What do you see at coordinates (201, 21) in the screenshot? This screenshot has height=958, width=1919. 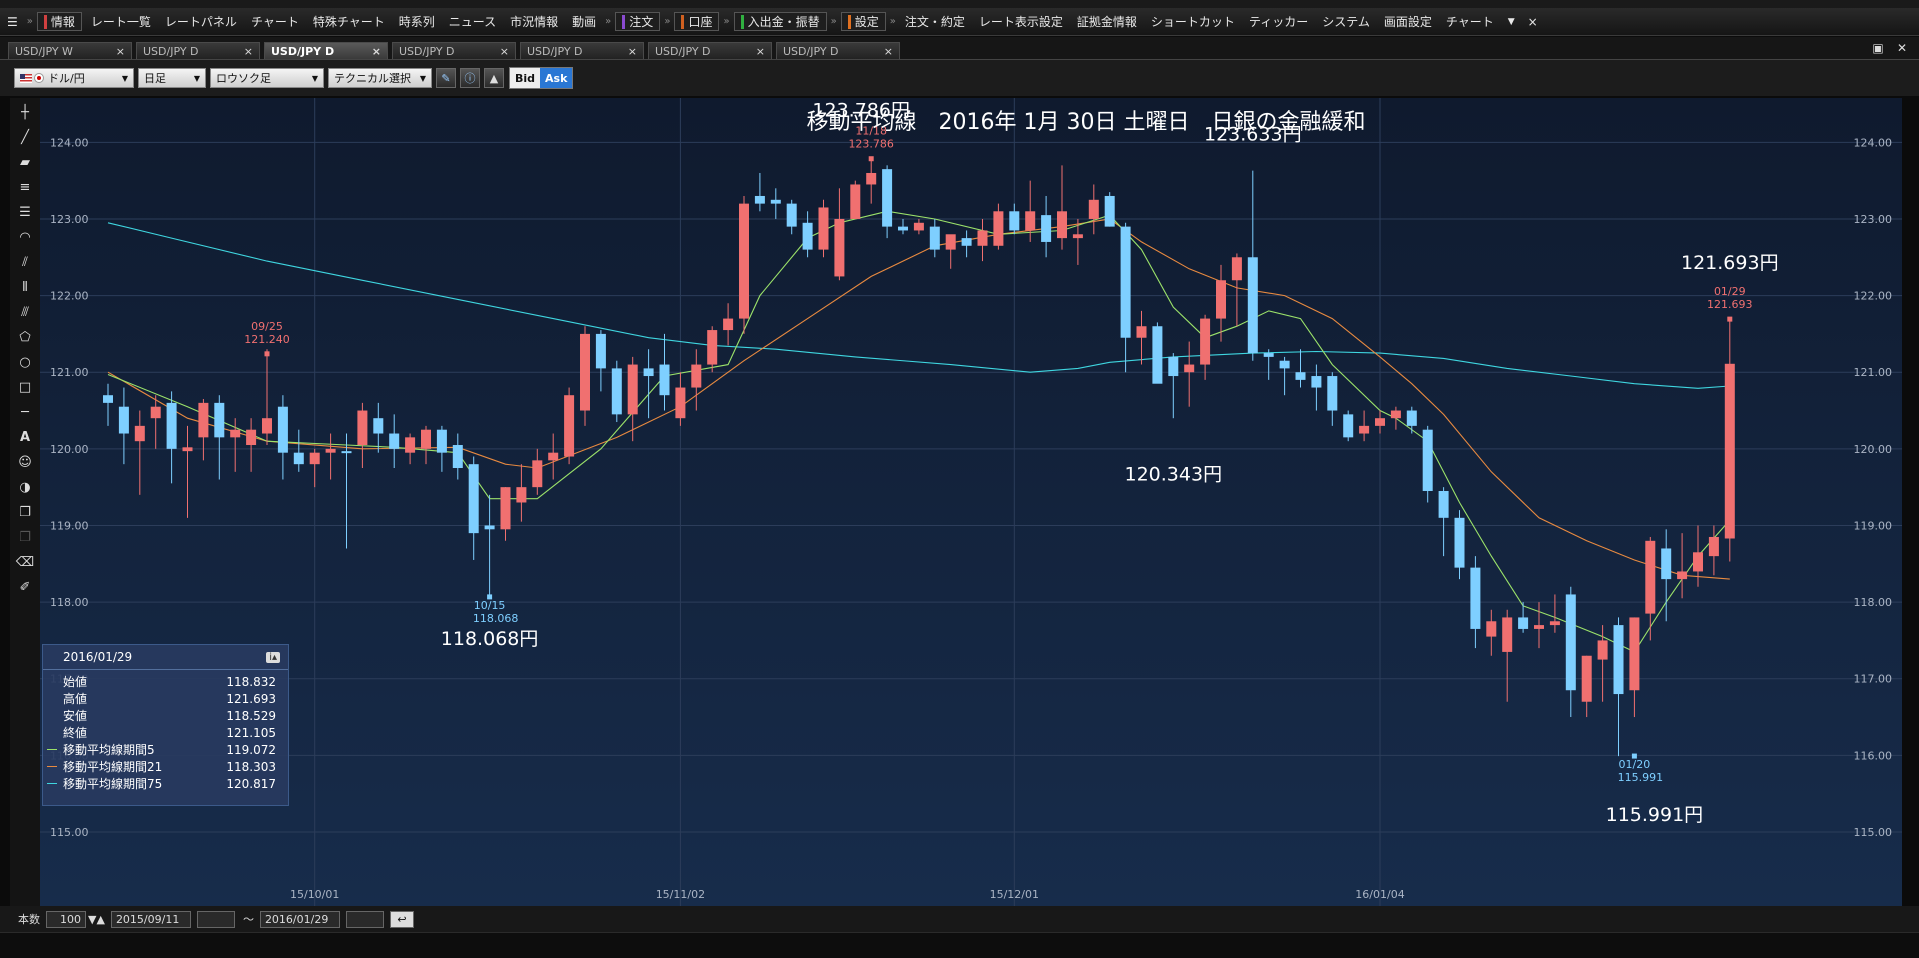 I see `menu-item: レートパネル` at bounding box center [201, 21].